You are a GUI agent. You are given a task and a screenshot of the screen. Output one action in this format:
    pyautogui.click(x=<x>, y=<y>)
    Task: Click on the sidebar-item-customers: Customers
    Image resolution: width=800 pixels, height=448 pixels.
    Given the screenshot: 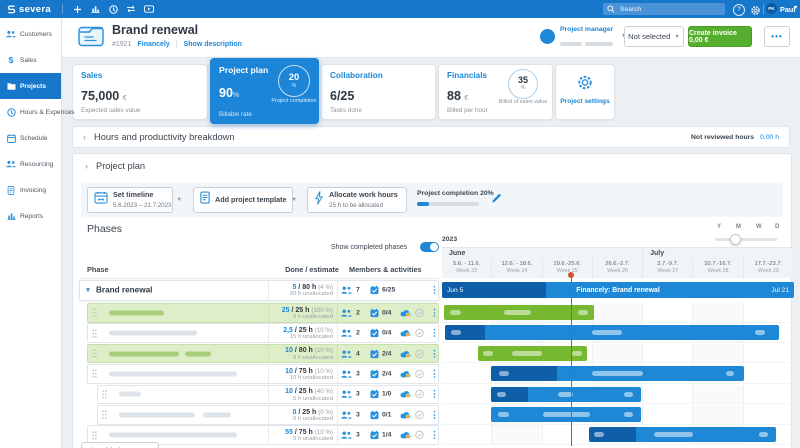 What is the action you would take?
    pyautogui.click(x=30, y=34)
    